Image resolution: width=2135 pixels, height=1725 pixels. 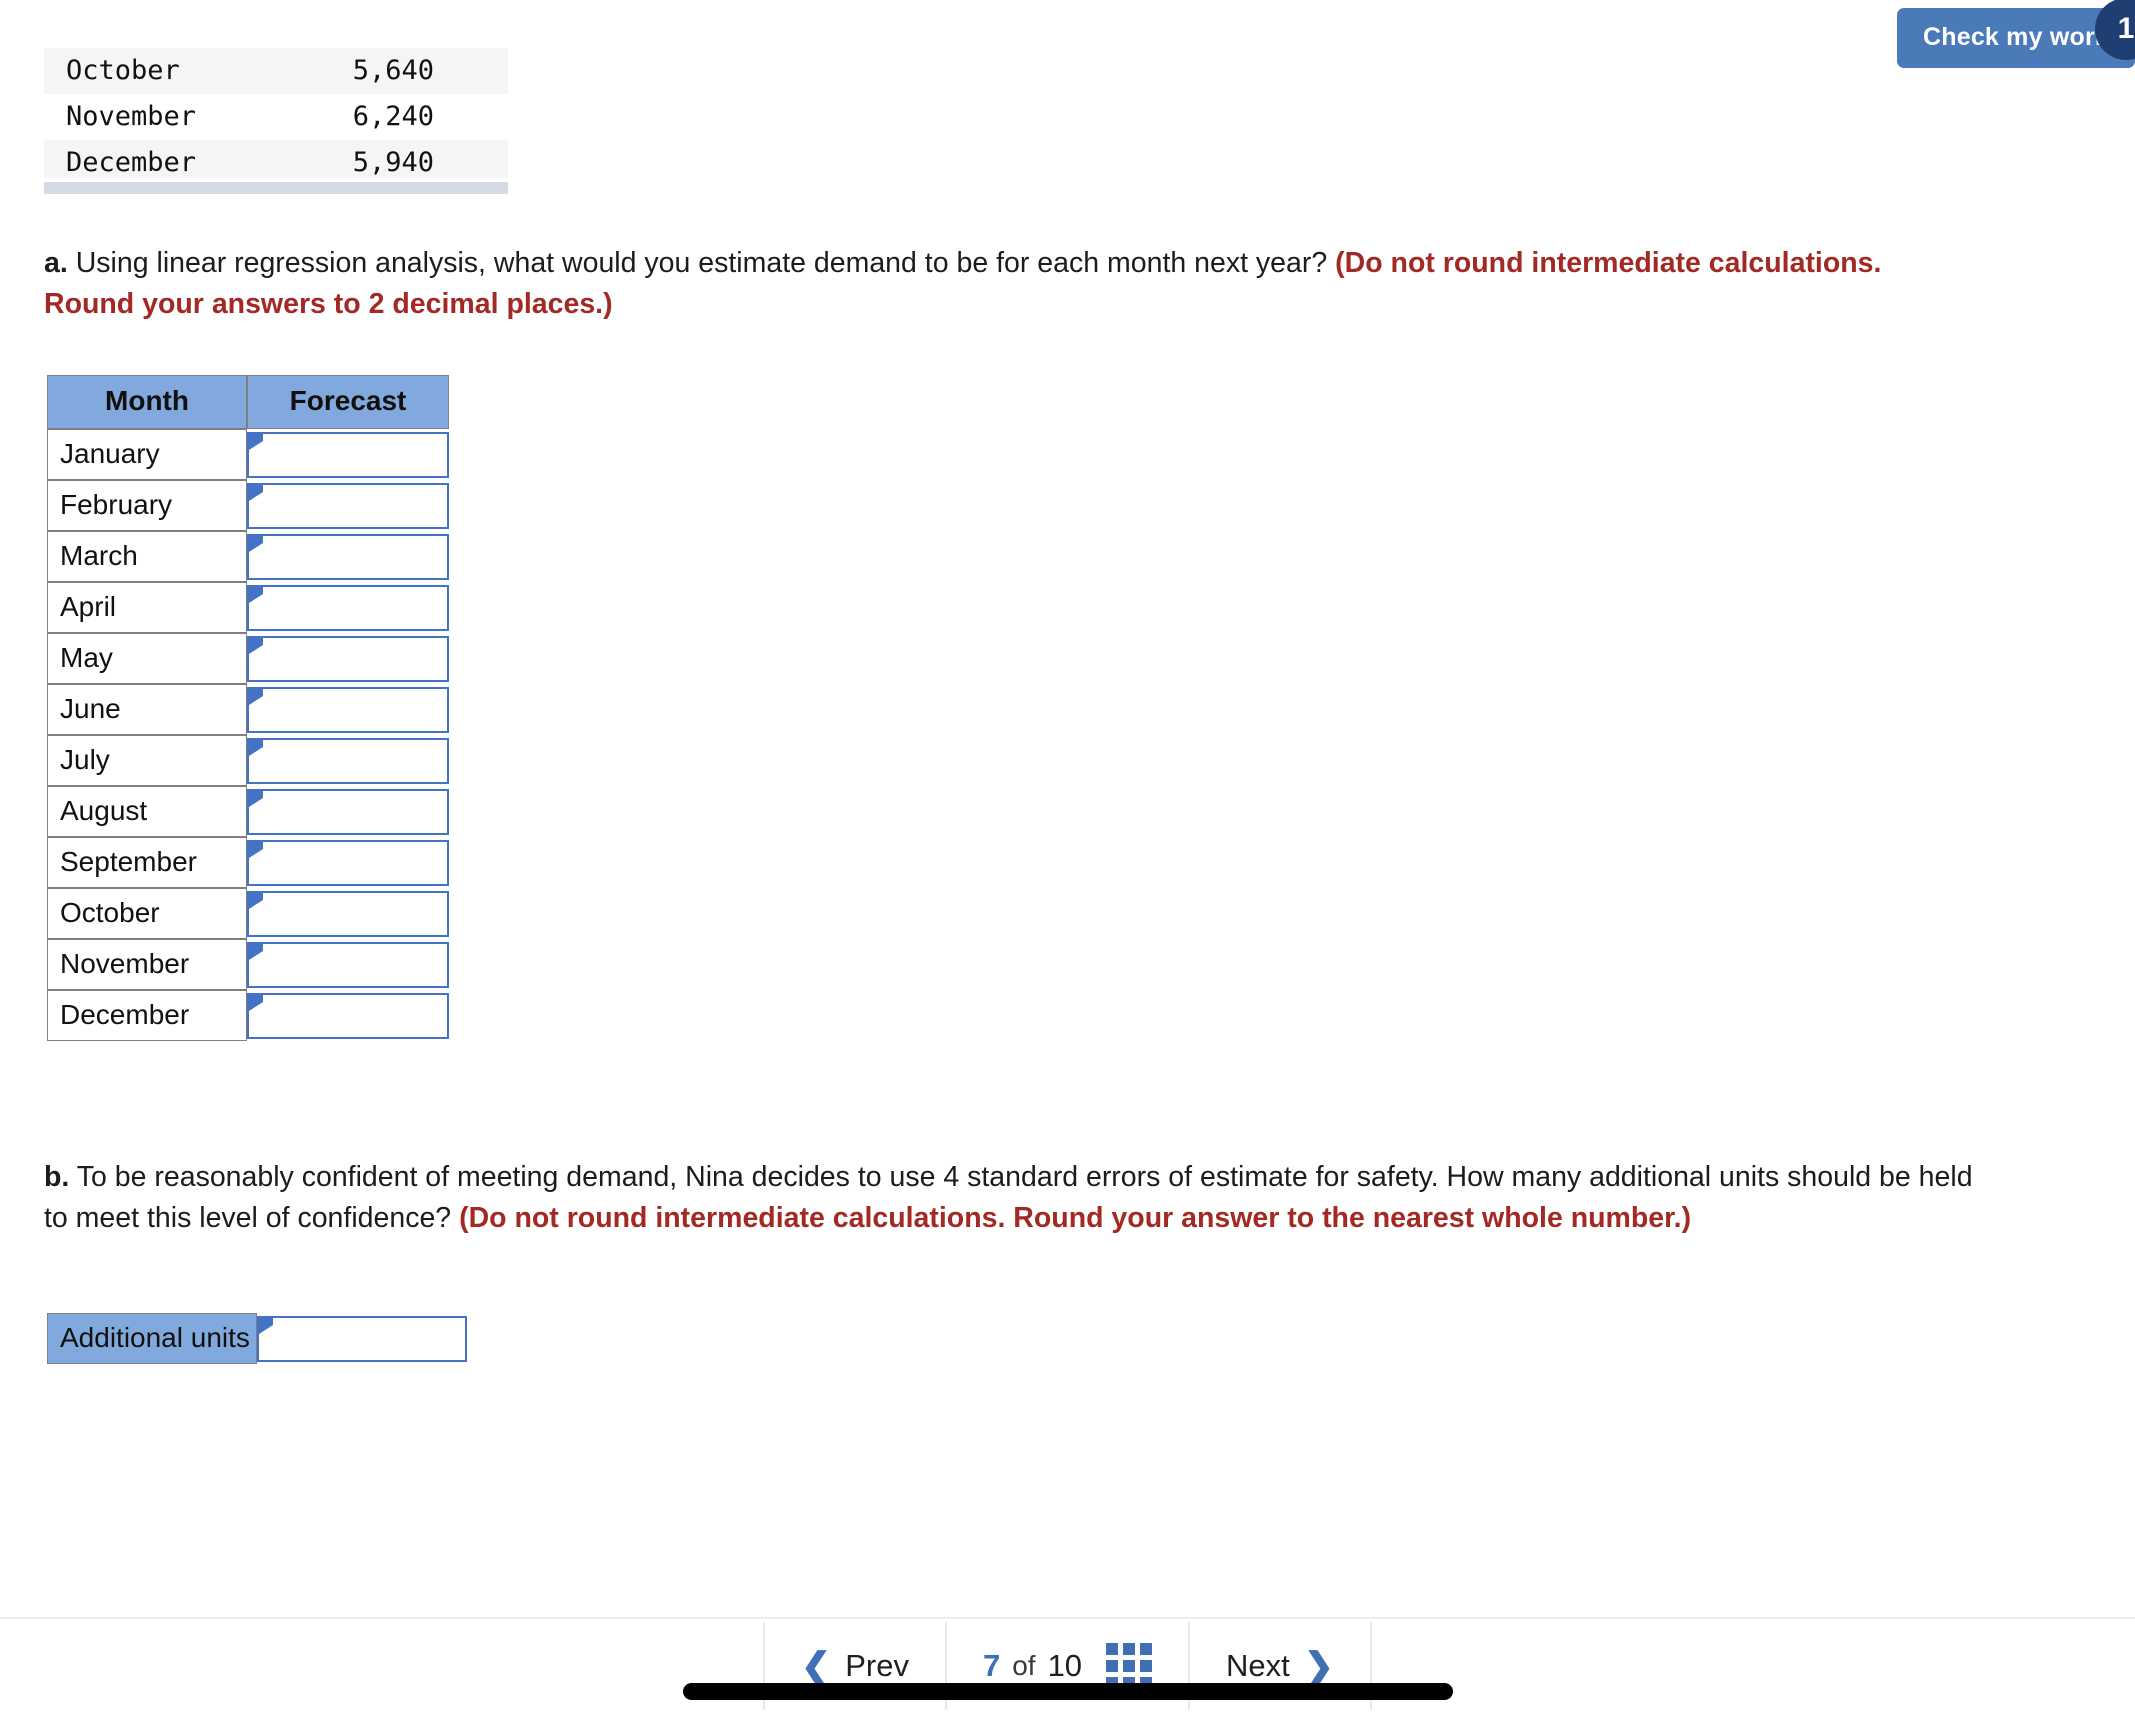 What do you see at coordinates (147, 964) in the screenshot?
I see `forecast-month-cell: November` at bounding box center [147, 964].